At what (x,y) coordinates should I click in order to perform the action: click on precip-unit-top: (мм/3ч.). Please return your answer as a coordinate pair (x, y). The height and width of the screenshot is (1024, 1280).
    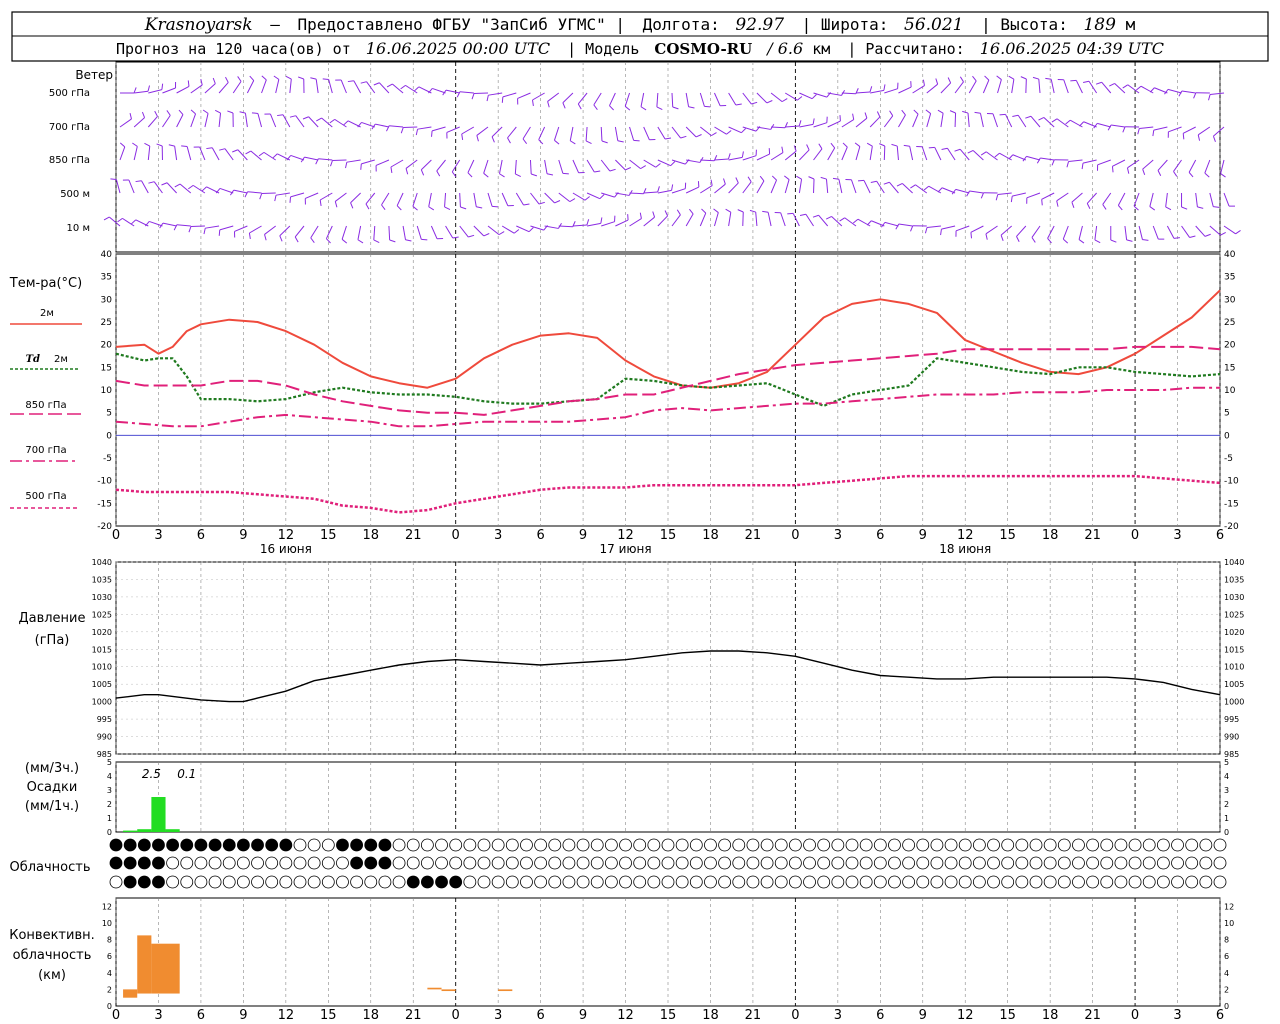
    Looking at the image, I should click on (52, 768).